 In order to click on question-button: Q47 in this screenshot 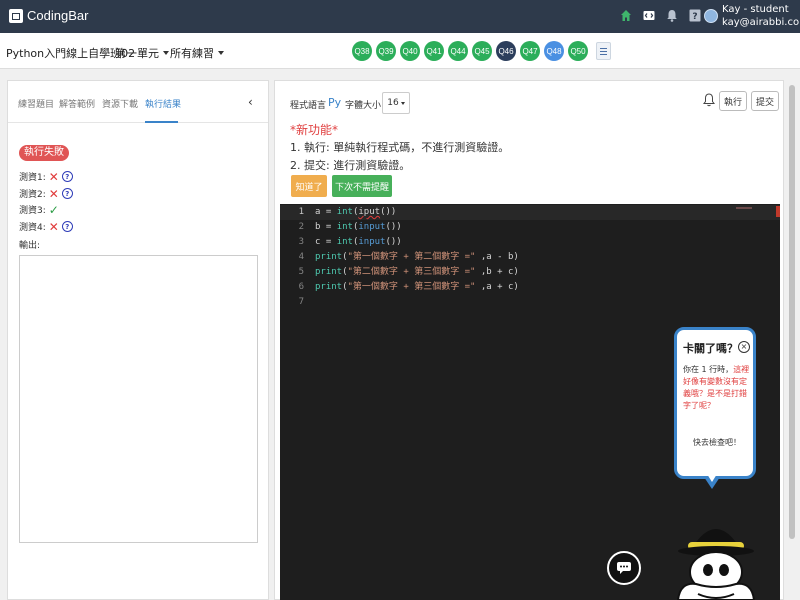, I will do `click(530, 51)`.